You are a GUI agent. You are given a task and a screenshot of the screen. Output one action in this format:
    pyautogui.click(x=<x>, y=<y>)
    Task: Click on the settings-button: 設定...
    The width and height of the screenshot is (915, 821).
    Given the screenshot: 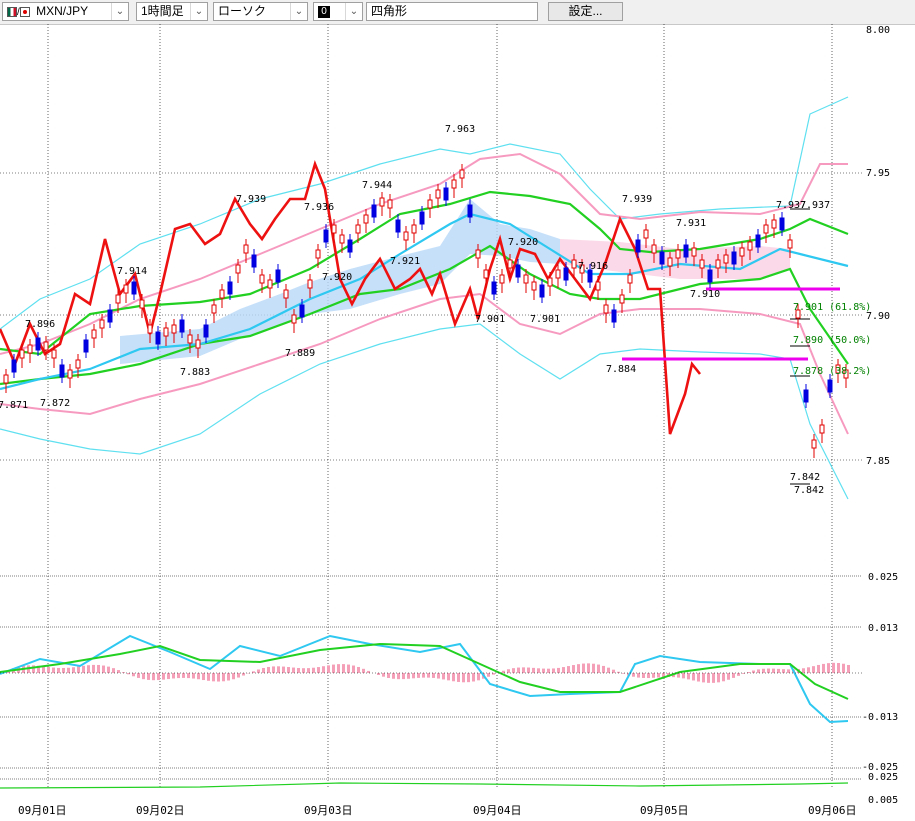 What is the action you would take?
    pyautogui.click(x=585, y=11)
    